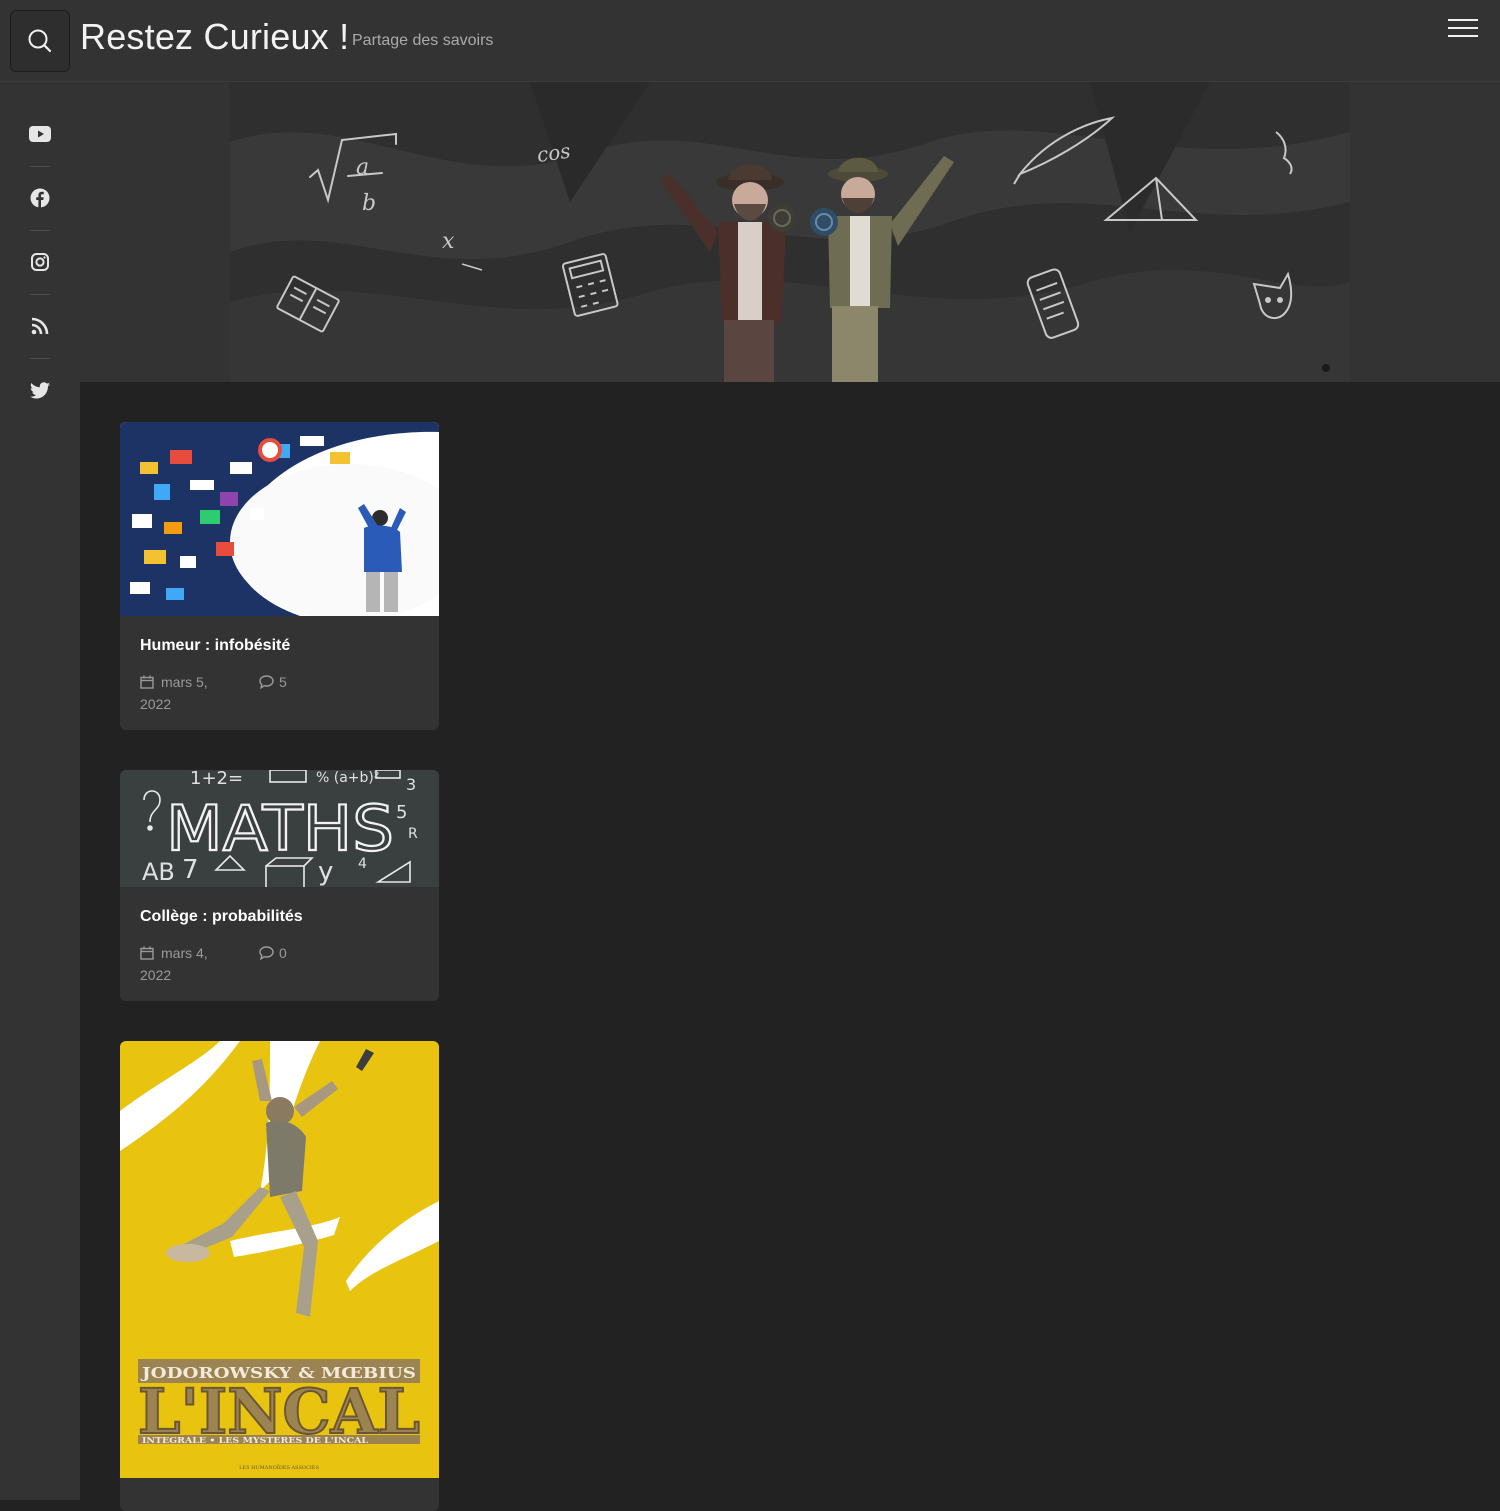  What do you see at coordinates (221, 917) in the screenshot?
I see `post-title: Collège : probabilités` at bounding box center [221, 917].